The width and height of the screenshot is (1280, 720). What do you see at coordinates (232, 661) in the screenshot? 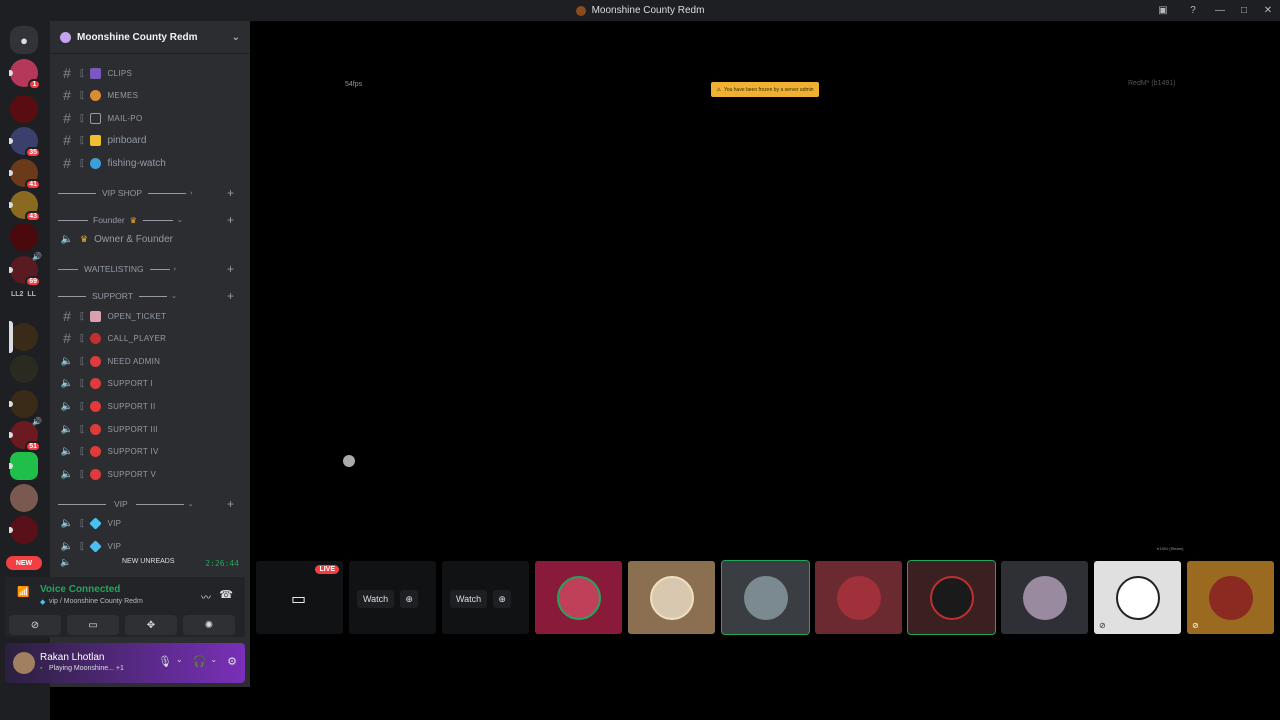
I see `settings-gear-icon: ⚙` at bounding box center [232, 661].